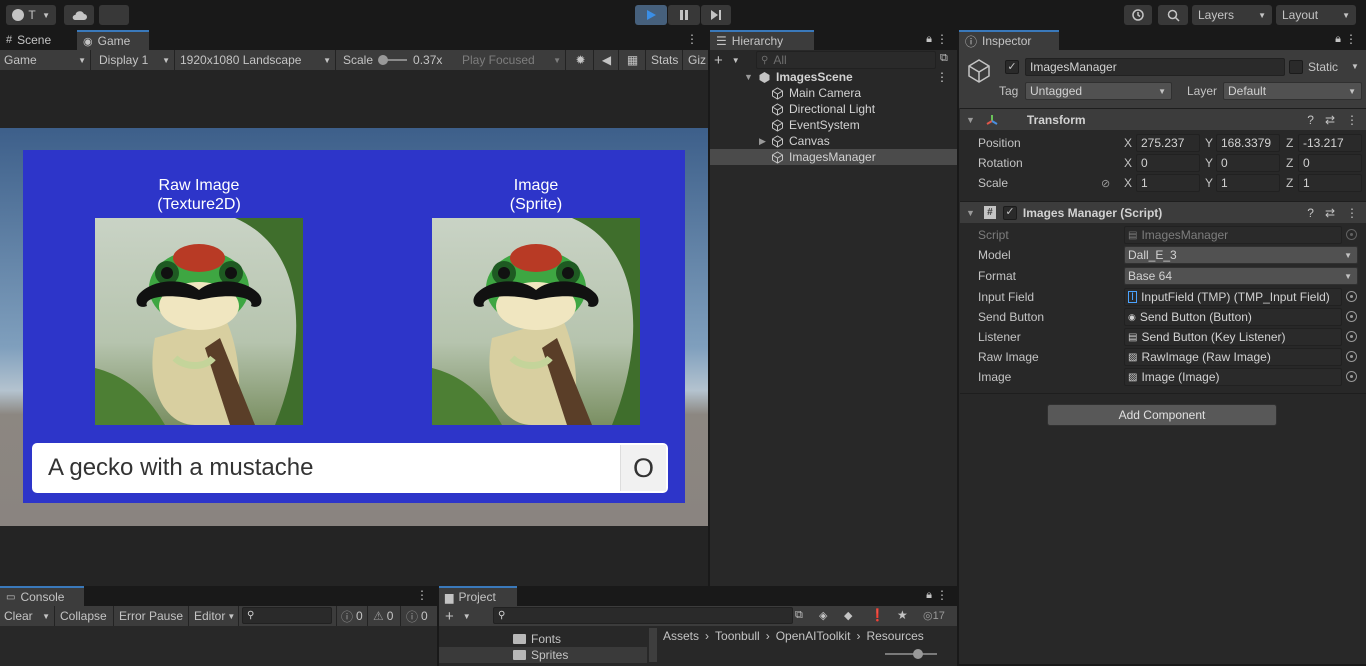 The width and height of the screenshot is (1366, 666). Describe the element at coordinates (113, 40) in the screenshot. I see `tab-game: ◉ Game` at that location.